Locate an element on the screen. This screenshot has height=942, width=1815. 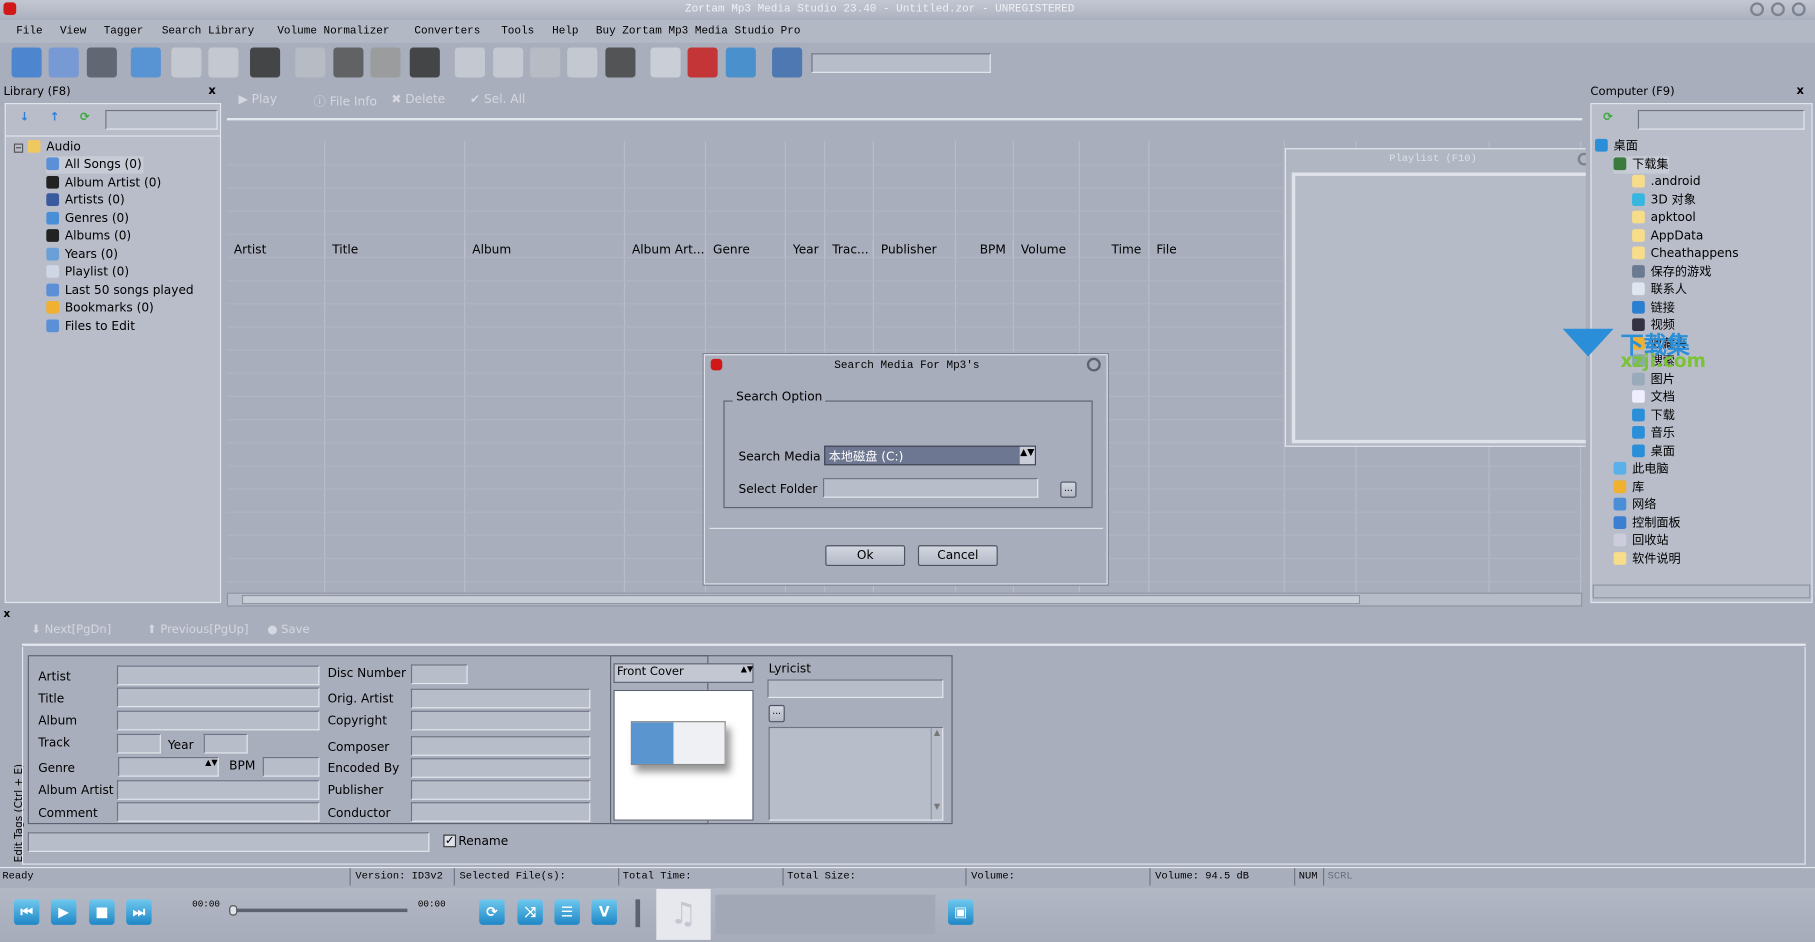
tree-scrollbar is located at coordinates (1701, 591).